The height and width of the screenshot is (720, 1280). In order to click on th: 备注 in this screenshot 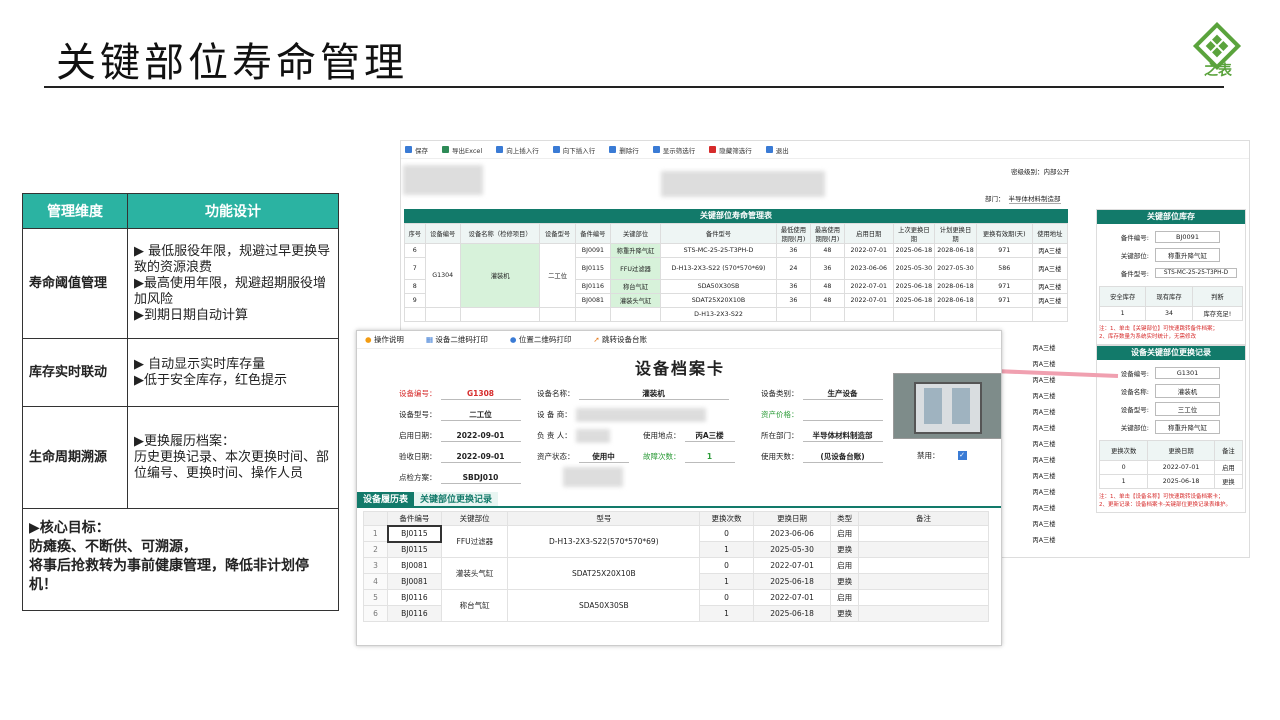, I will do `click(923, 518)`.